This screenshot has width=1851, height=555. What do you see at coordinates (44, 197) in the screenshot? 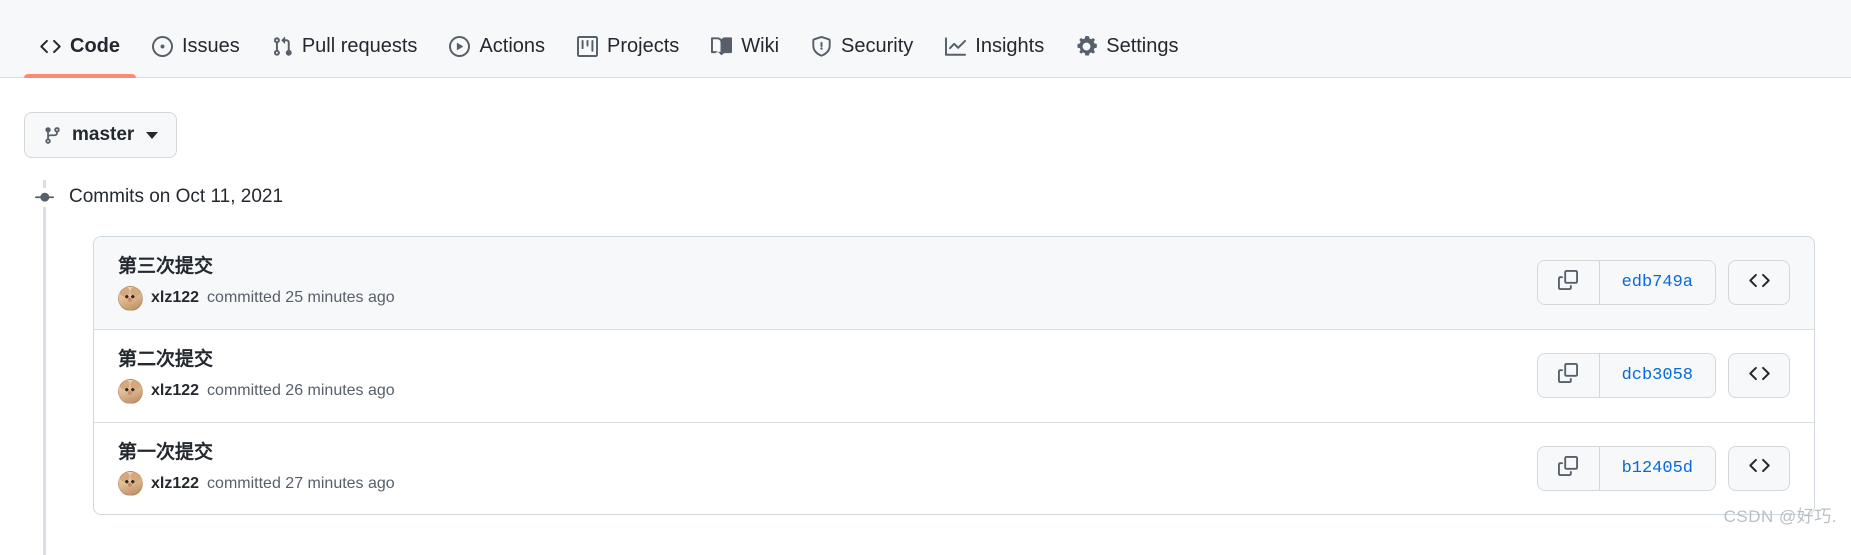
I see `commit-dot-icon` at bounding box center [44, 197].